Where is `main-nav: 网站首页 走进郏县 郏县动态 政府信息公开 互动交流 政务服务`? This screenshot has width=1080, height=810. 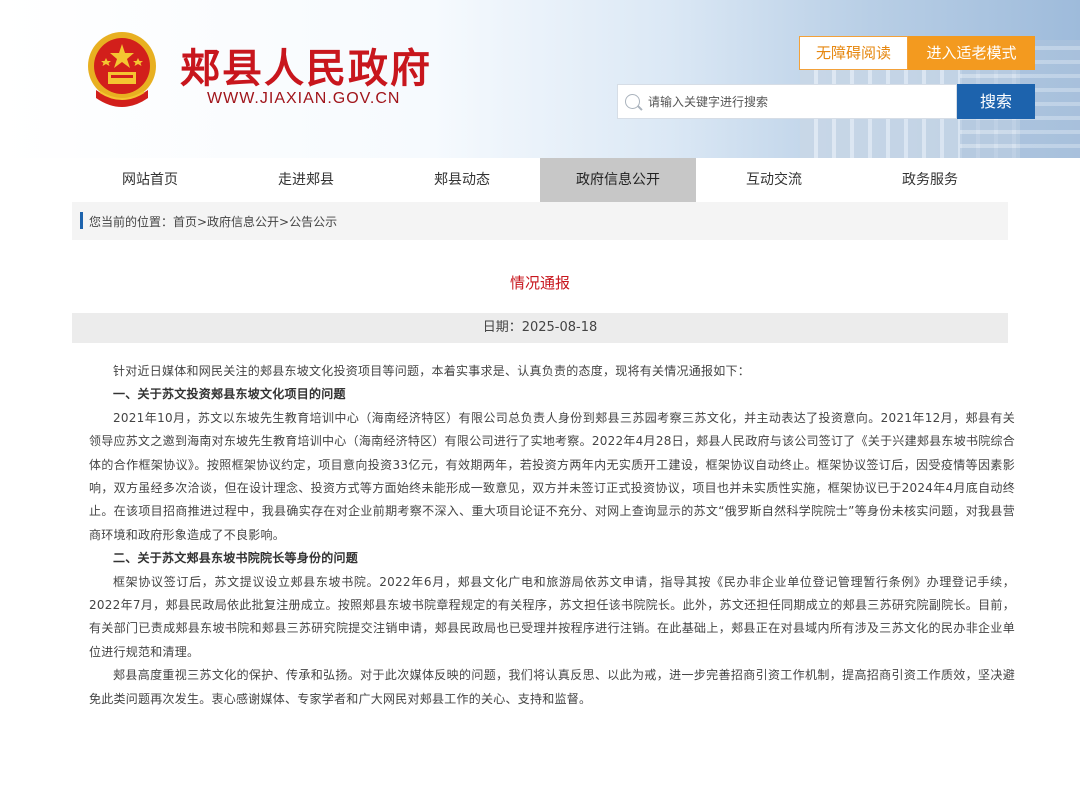
main-nav: 网站首页 走进郏县 郏县动态 政府信息公开 互动交流 政务服务 is located at coordinates (540, 180).